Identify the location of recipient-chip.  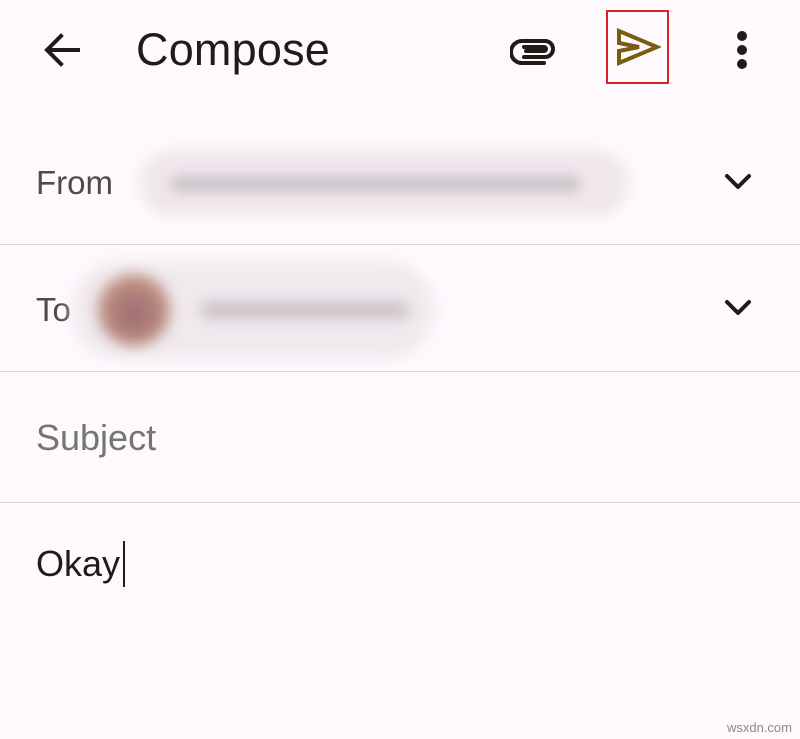
(253, 310).